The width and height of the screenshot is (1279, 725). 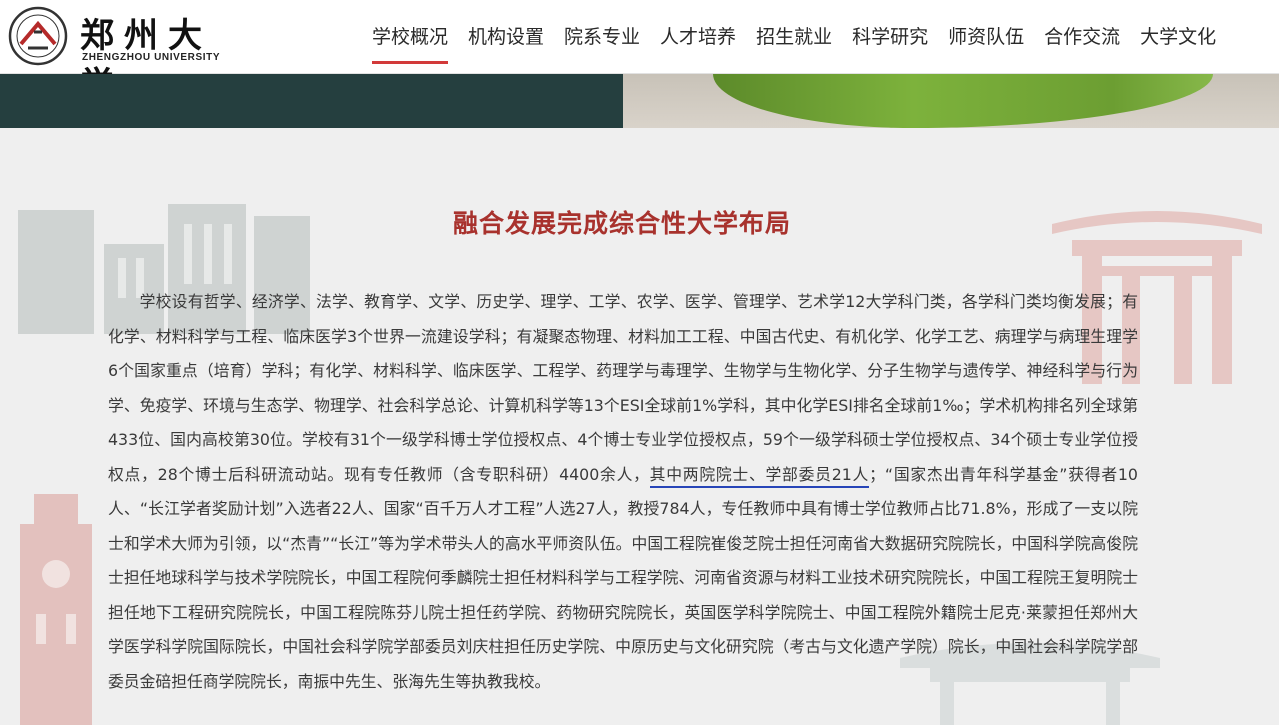 I want to click on tower-silhouette-left, so click(x=56, y=609).